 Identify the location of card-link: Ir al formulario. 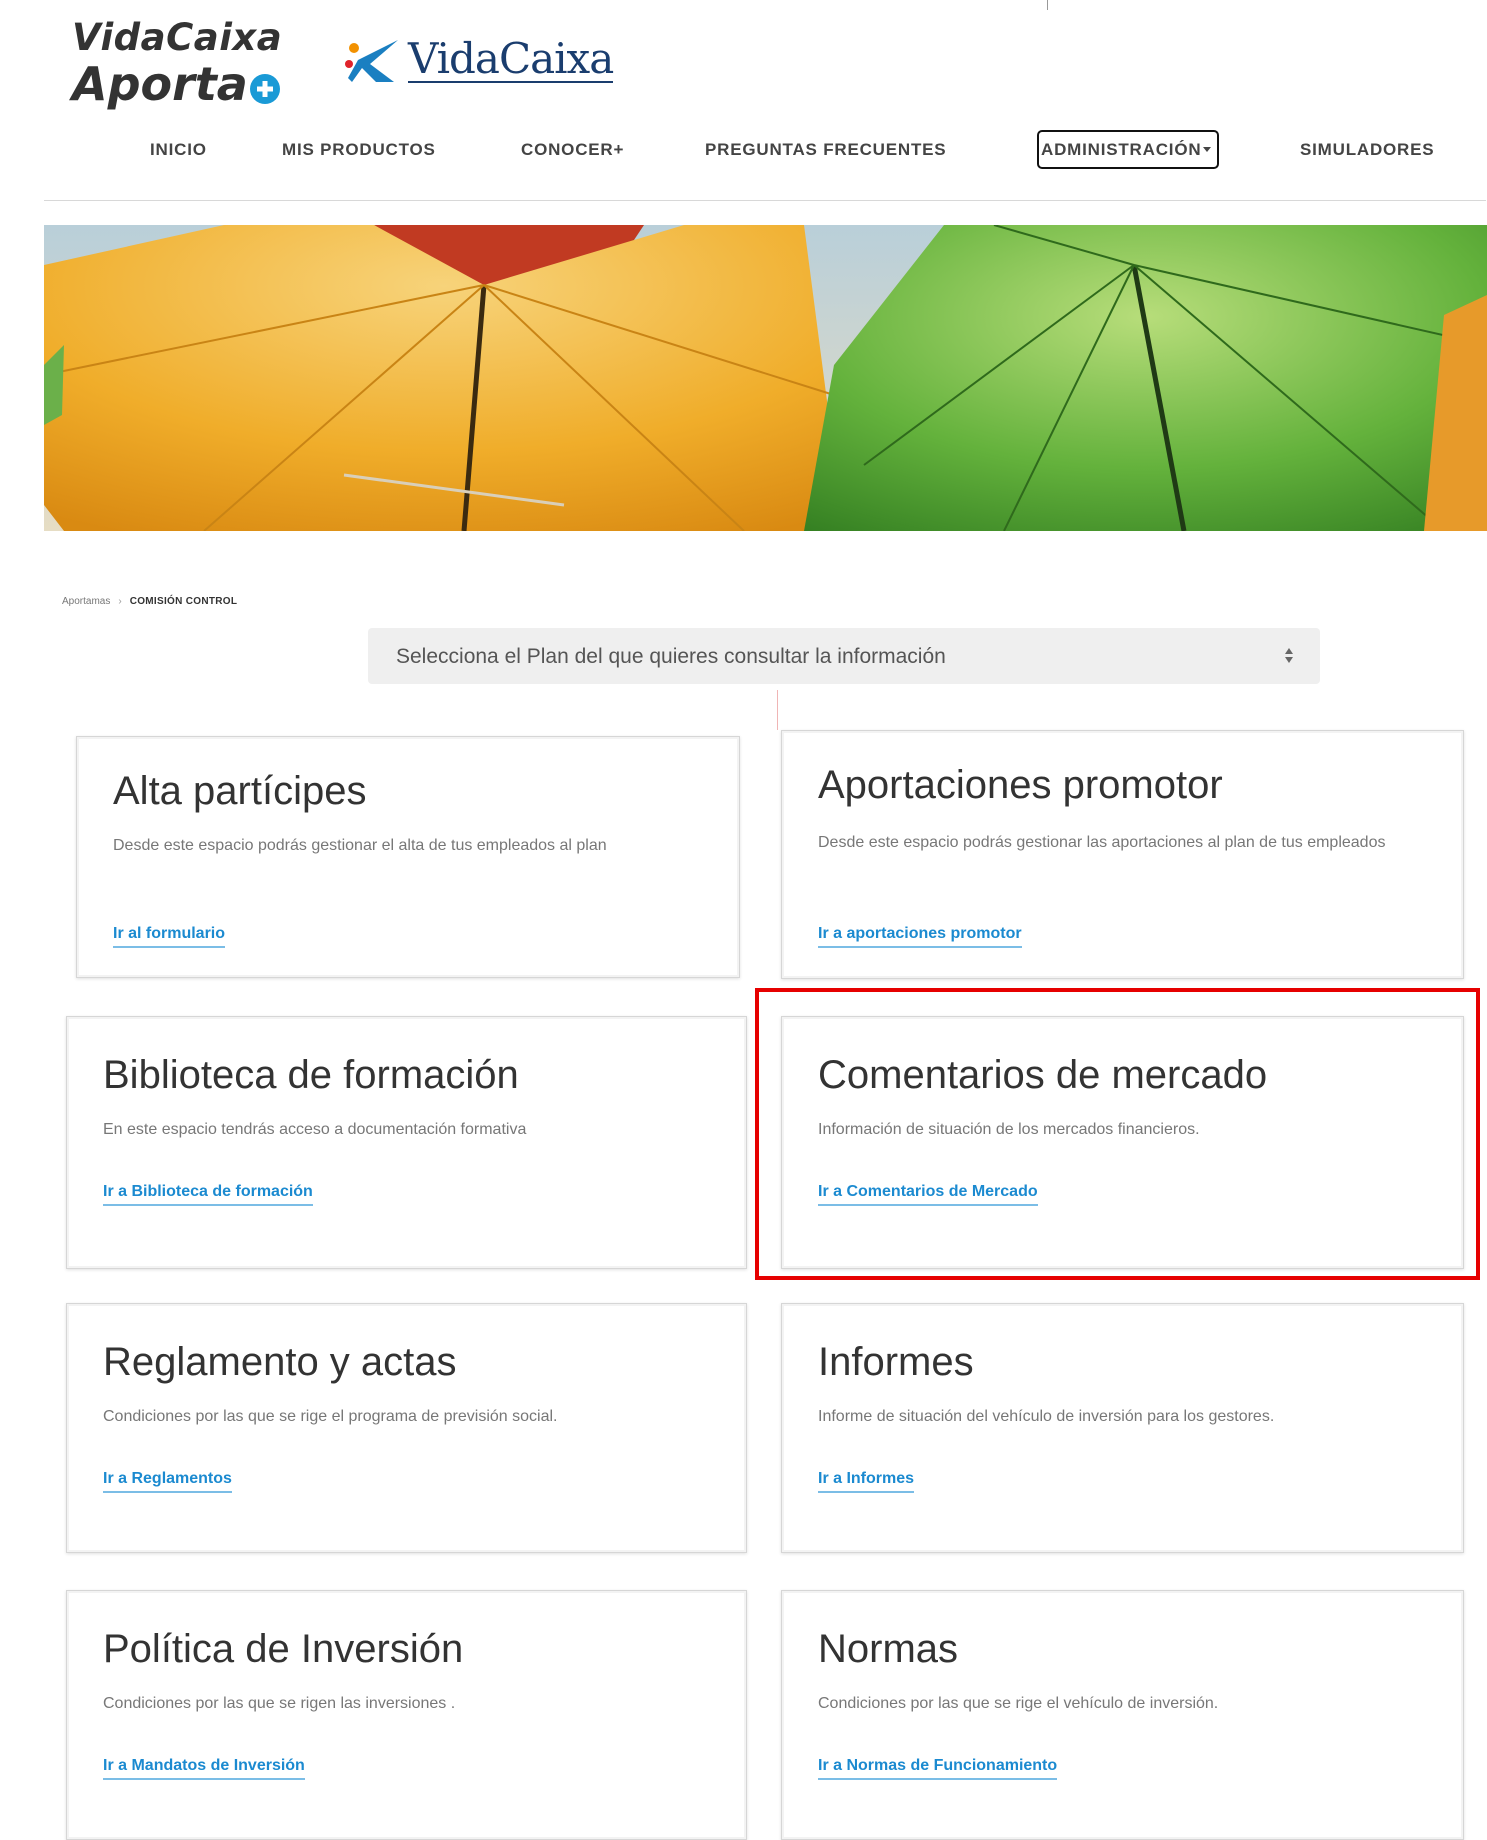
(169, 936).